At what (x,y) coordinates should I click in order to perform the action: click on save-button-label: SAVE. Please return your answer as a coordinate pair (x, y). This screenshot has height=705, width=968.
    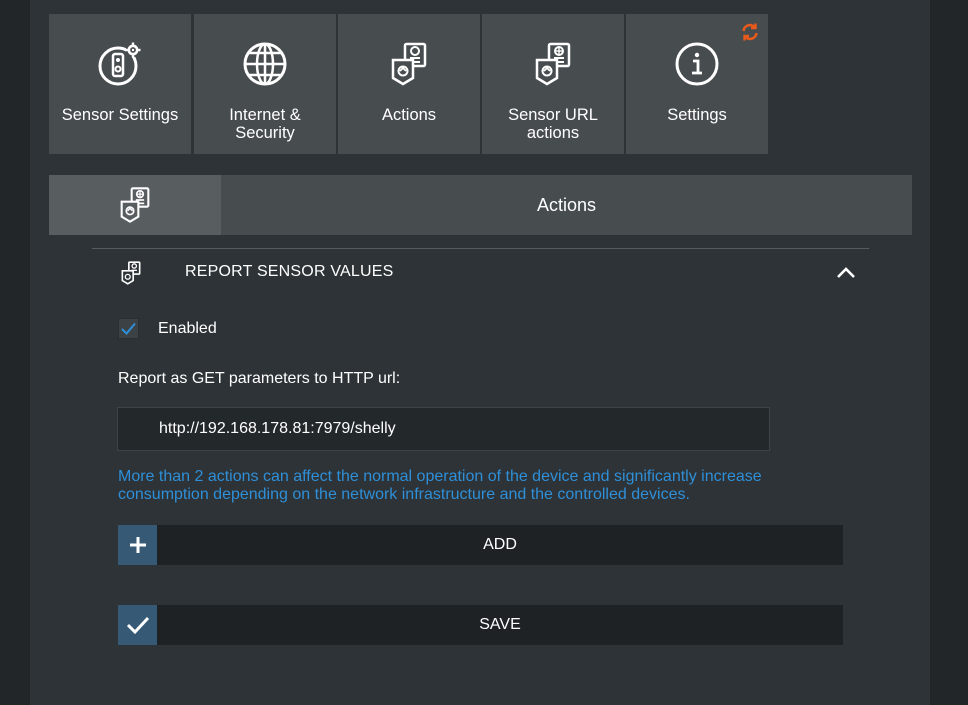
    Looking at the image, I should click on (500, 624).